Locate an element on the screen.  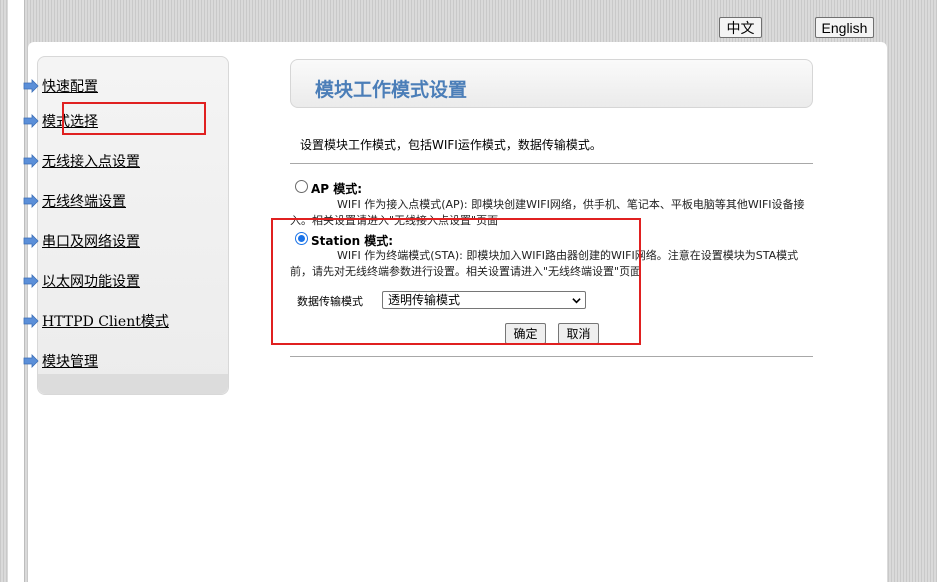
sidebar-item-module-management: 模块管理 is located at coordinates (60, 361).